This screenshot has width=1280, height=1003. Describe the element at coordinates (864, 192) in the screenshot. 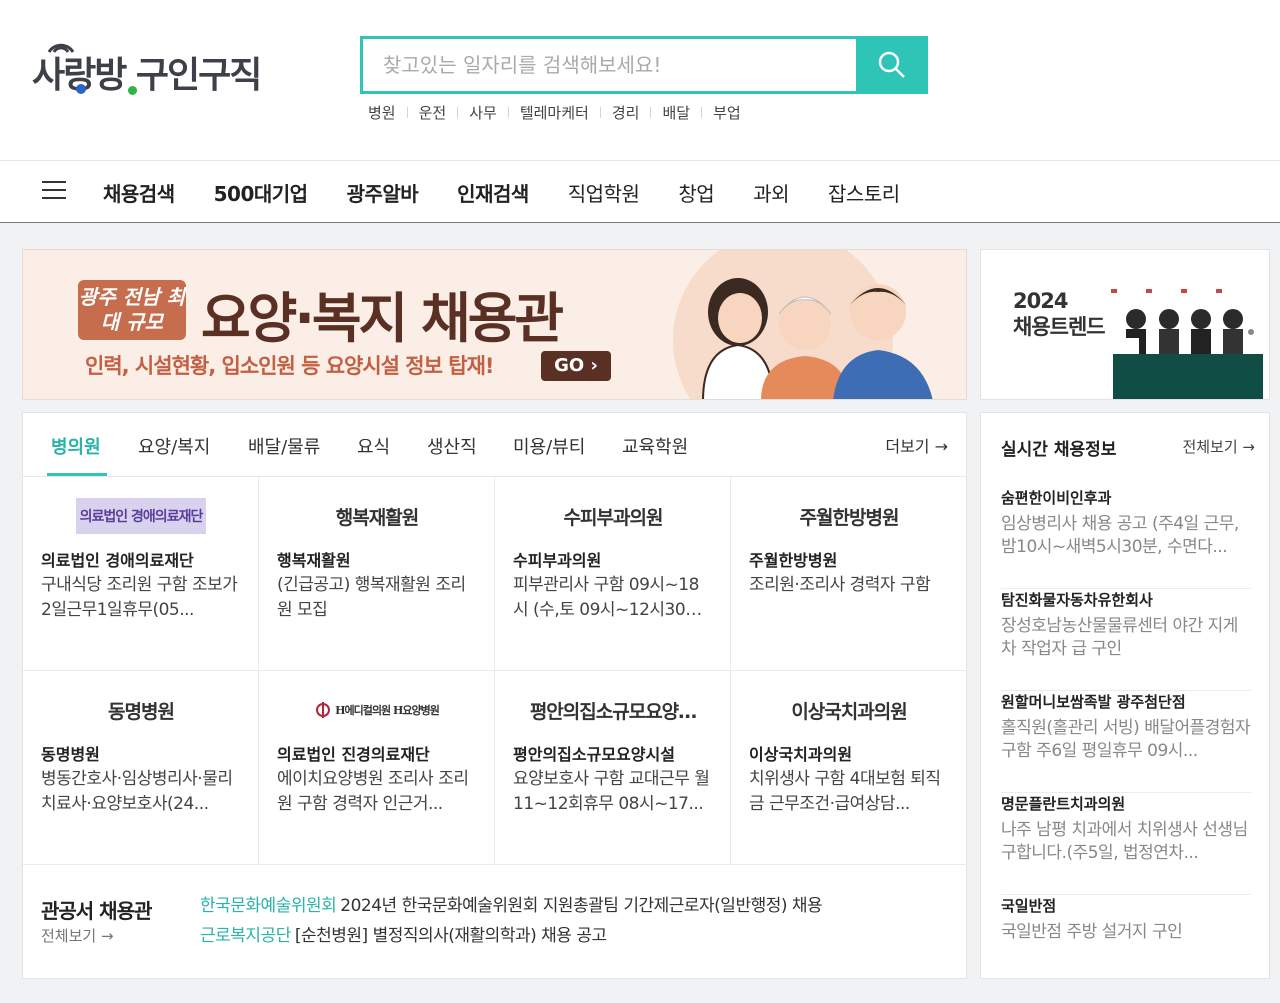

I see `nav-item-job-story: 잡스토리` at that location.